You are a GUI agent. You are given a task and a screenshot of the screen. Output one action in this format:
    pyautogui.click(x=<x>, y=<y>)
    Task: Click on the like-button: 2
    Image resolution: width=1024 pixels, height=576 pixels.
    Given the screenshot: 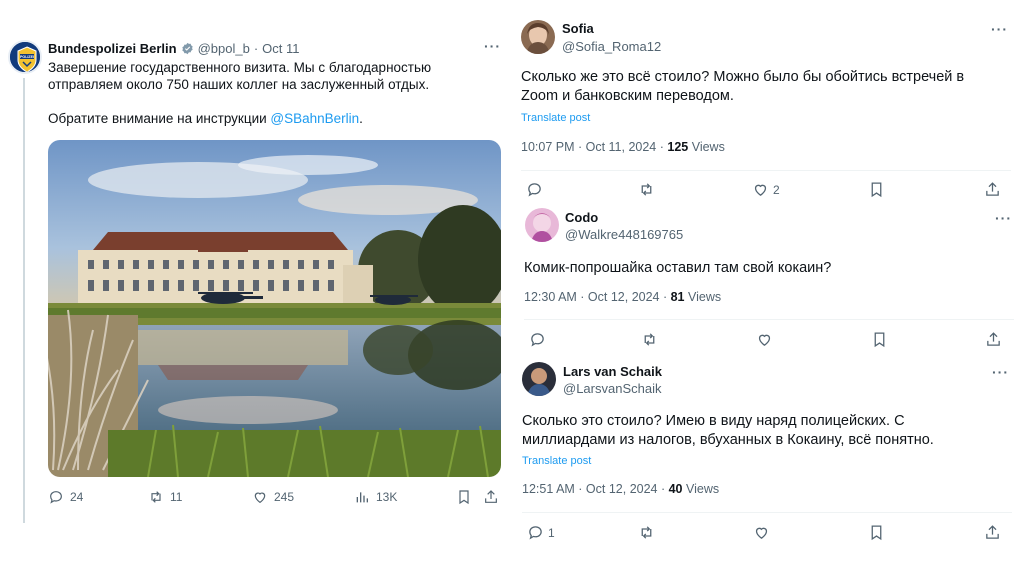 What is the action you would take?
    pyautogui.click(x=766, y=189)
    